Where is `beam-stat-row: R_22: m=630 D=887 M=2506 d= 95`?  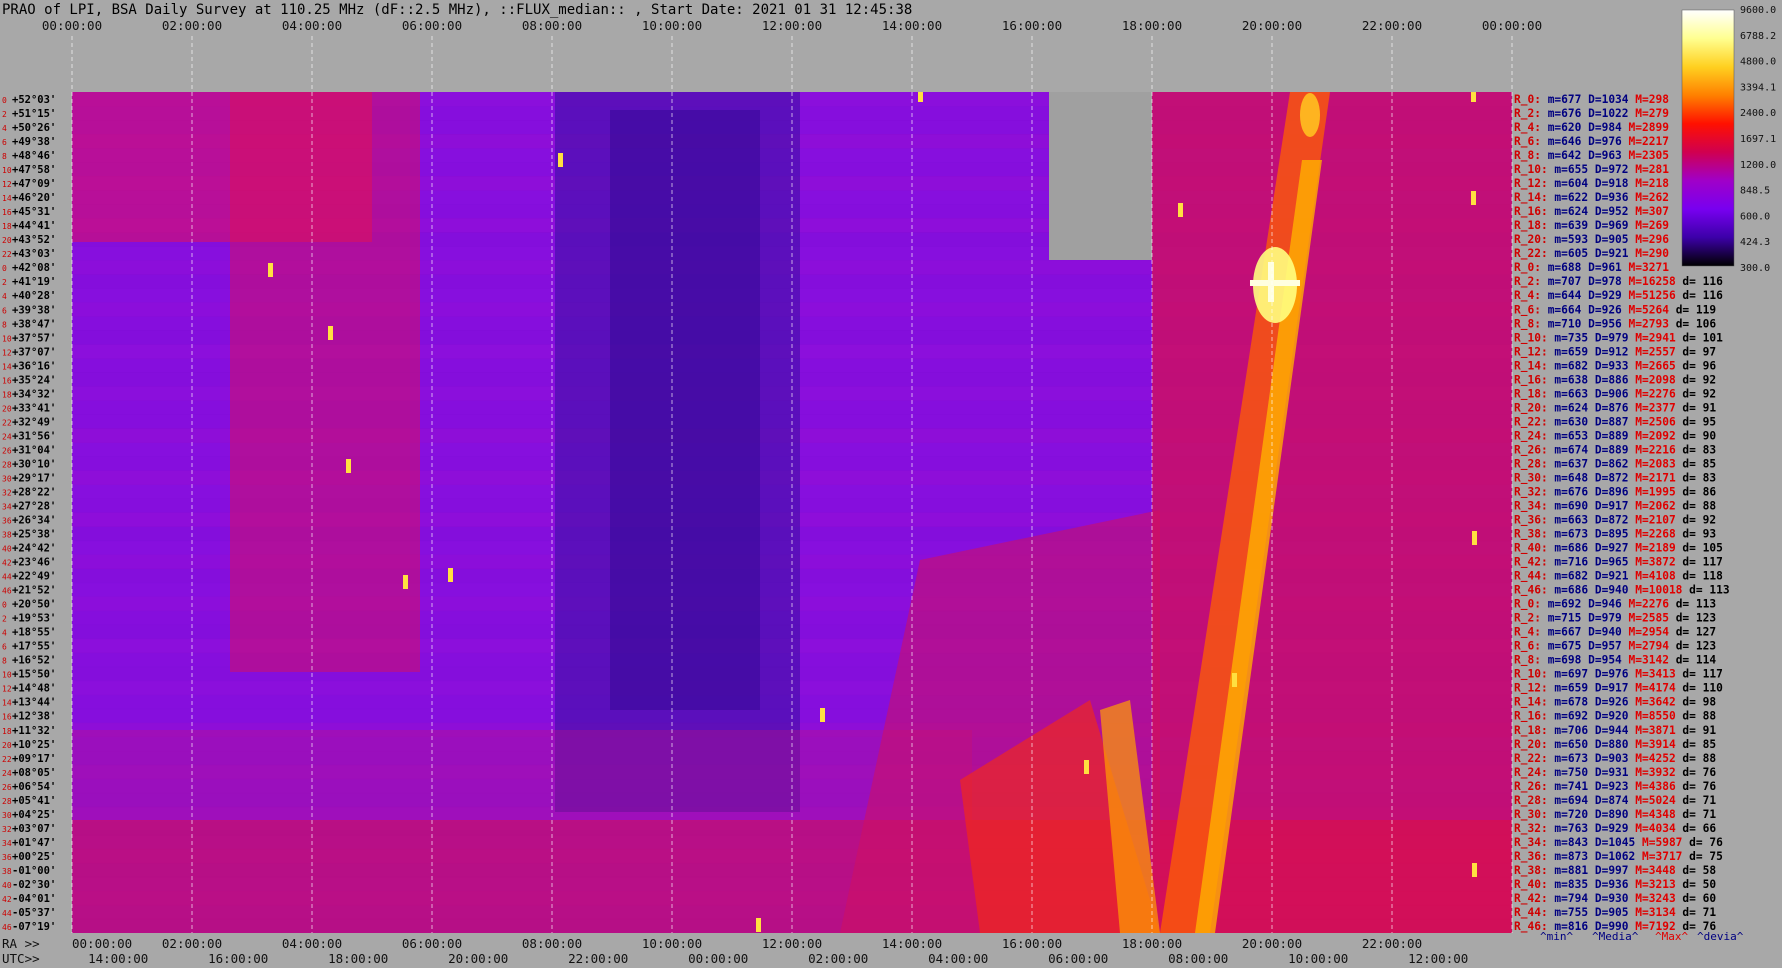 beam-stat-row: R_22: m=630 D=887 M=2506 d= 95 is located at coordinates (1615, 421).